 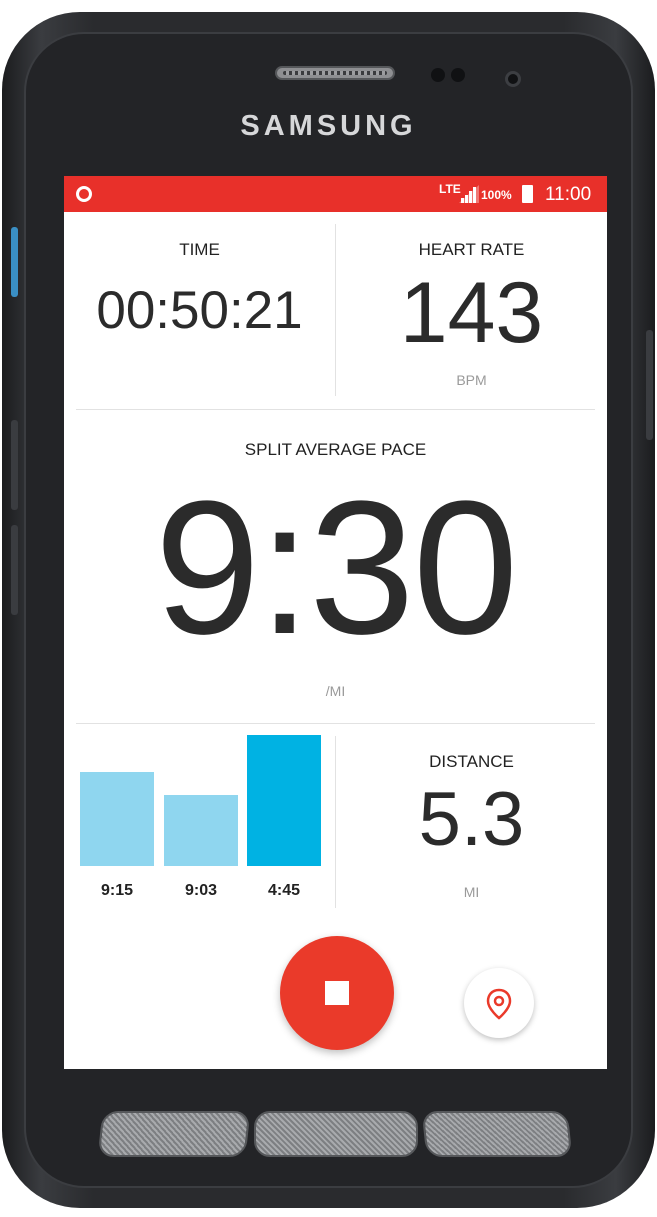 I want to click on recent-apps-key, so click(x=174, y=1134).